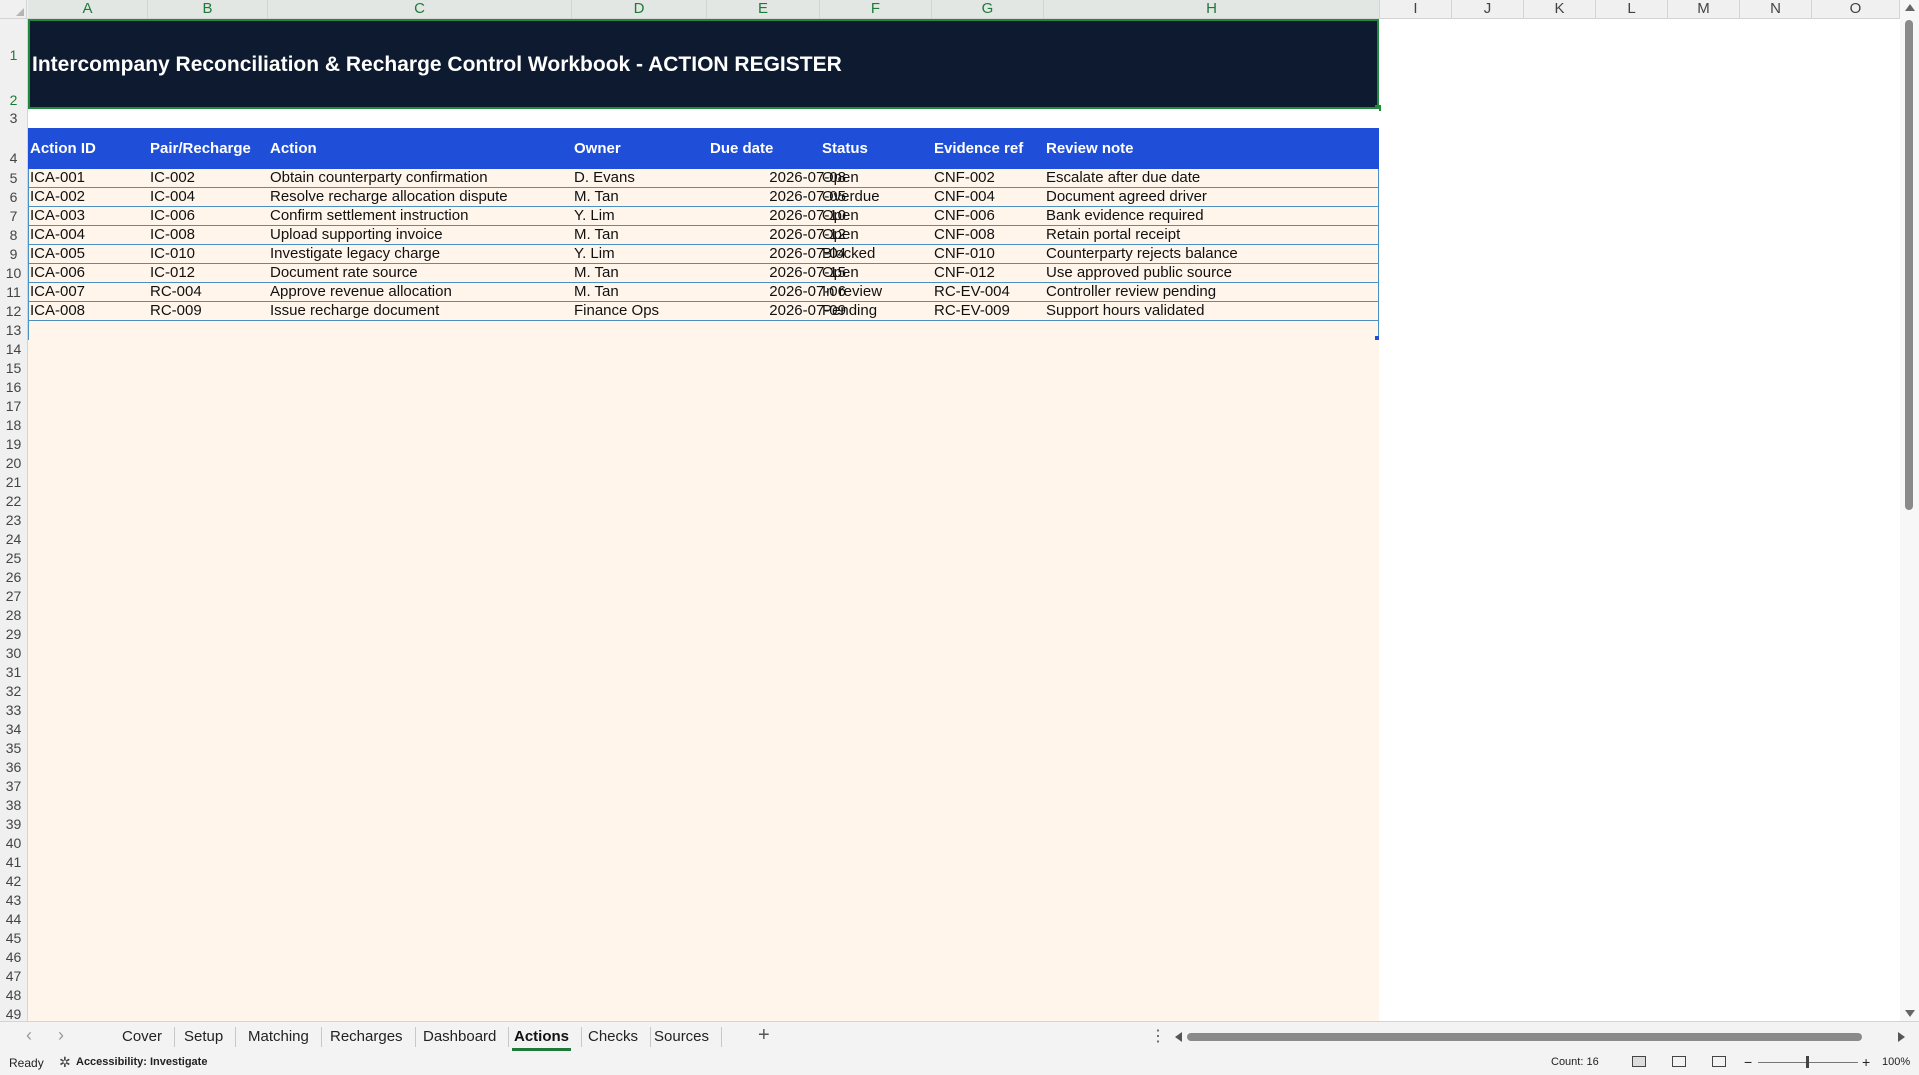 Image resolution: width=1919 pixels, height=1075 pixels. What do you see at coordinates (1896, 1062) in the screenshot?
I see `zoom-level: 100%` at bounding box center [1896, 1062].